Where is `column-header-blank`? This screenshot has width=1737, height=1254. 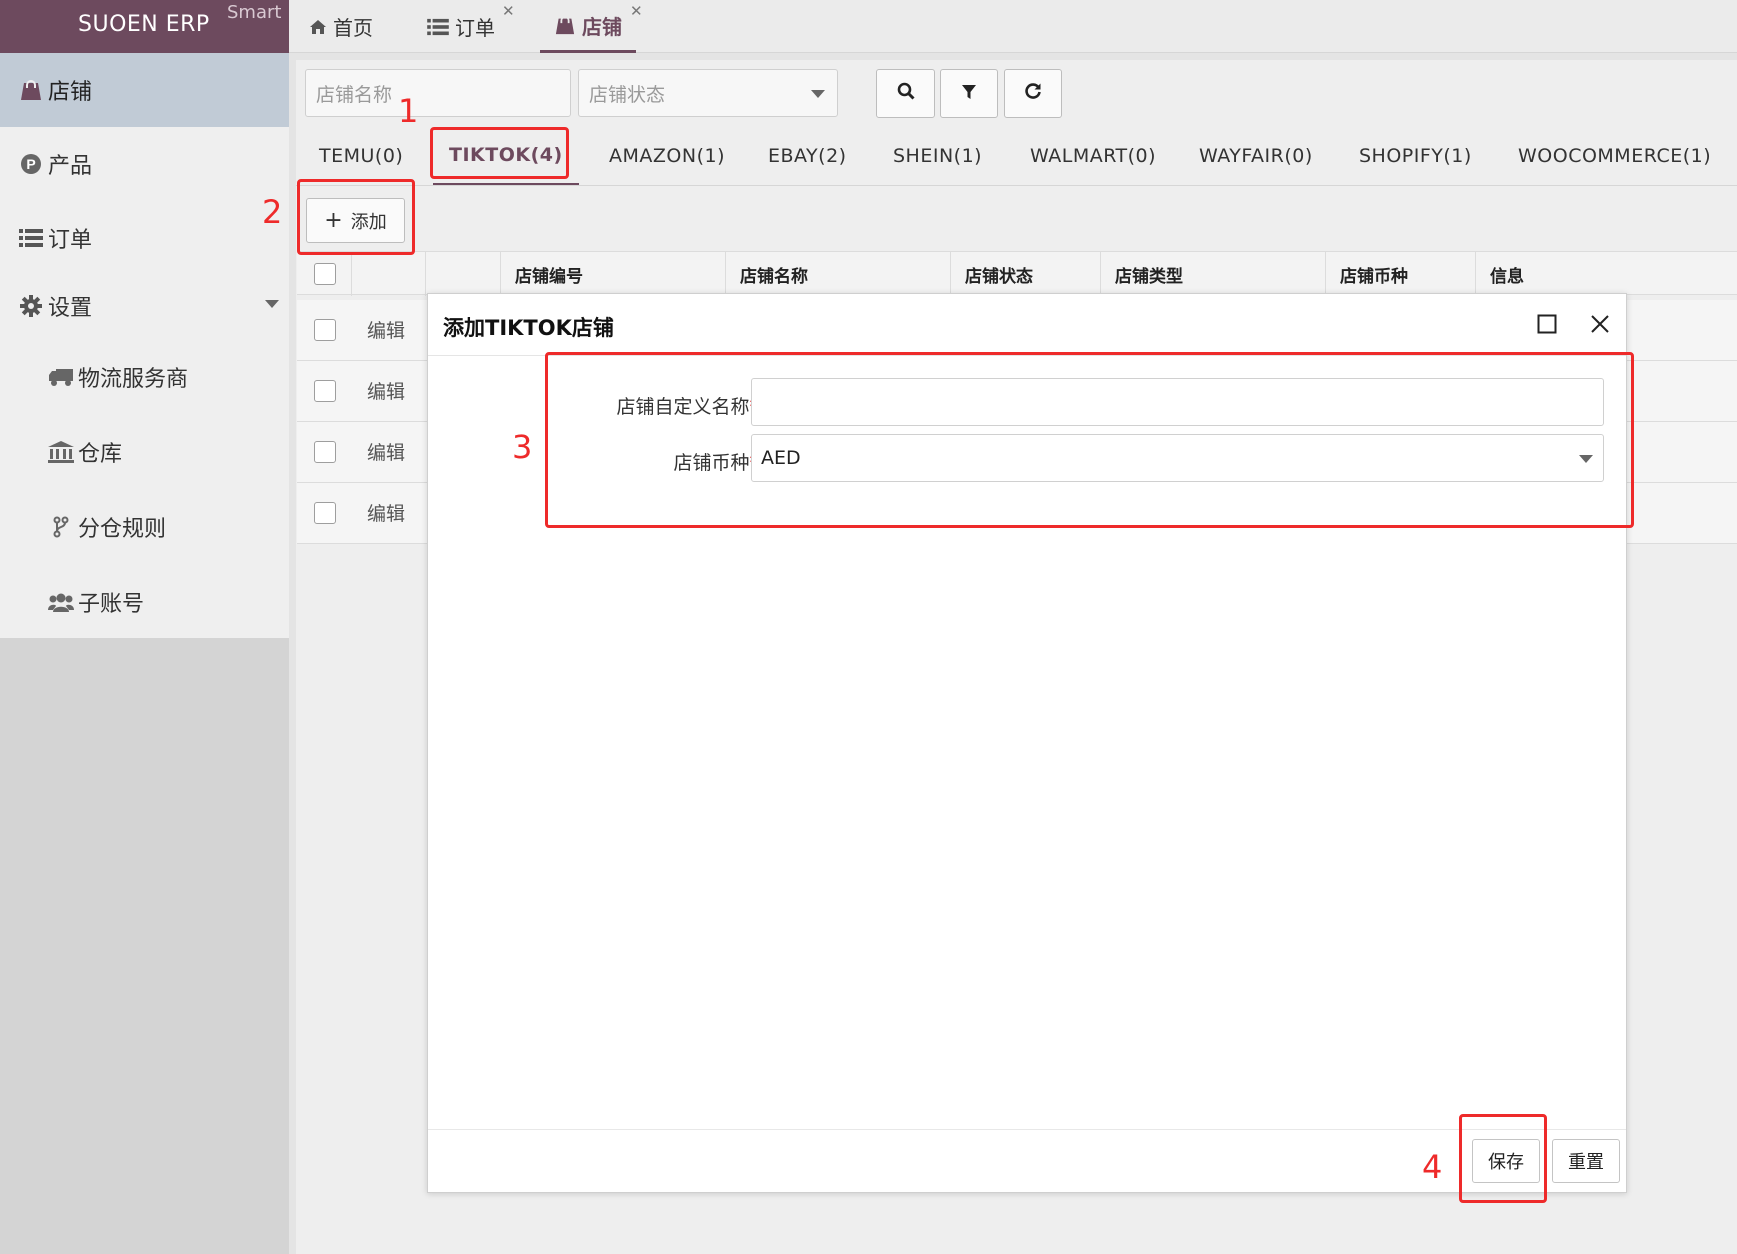 column-header-blank is located at coordinates (462, 274).